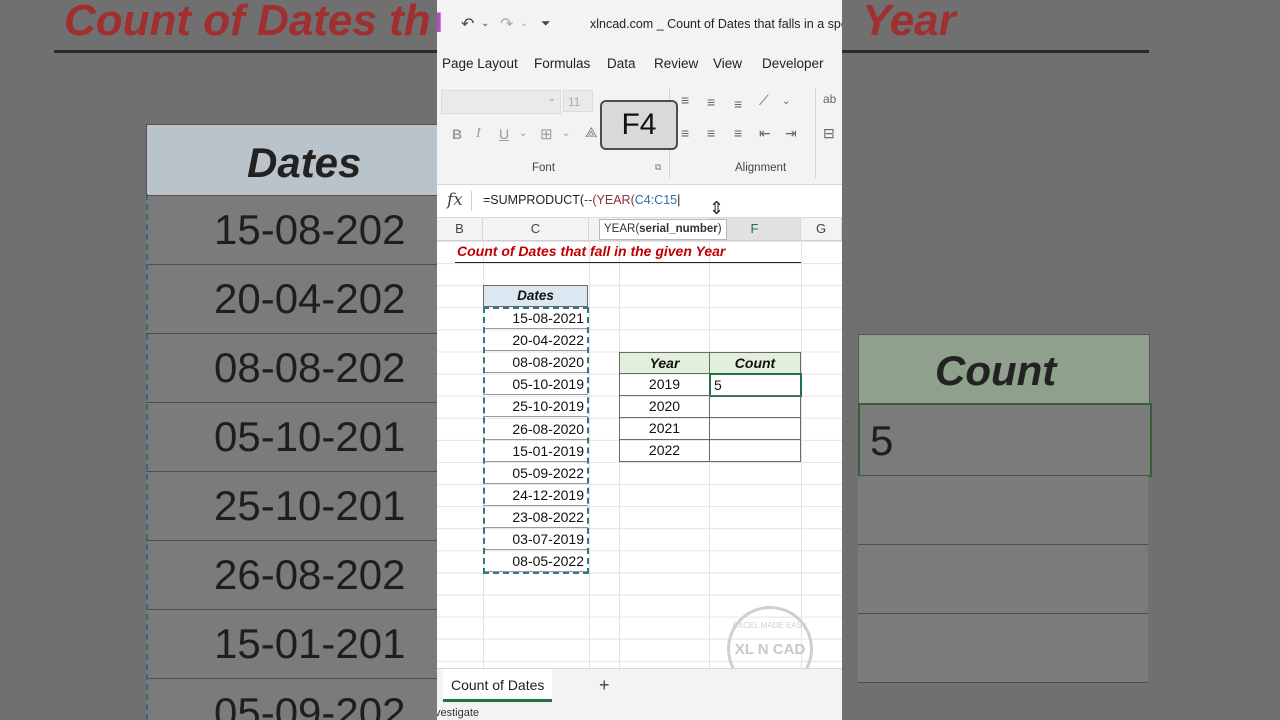 The height and width of the screenshot is (720, 1280). I want to click on date-cell: 15-01-2019, so click(535, 451).